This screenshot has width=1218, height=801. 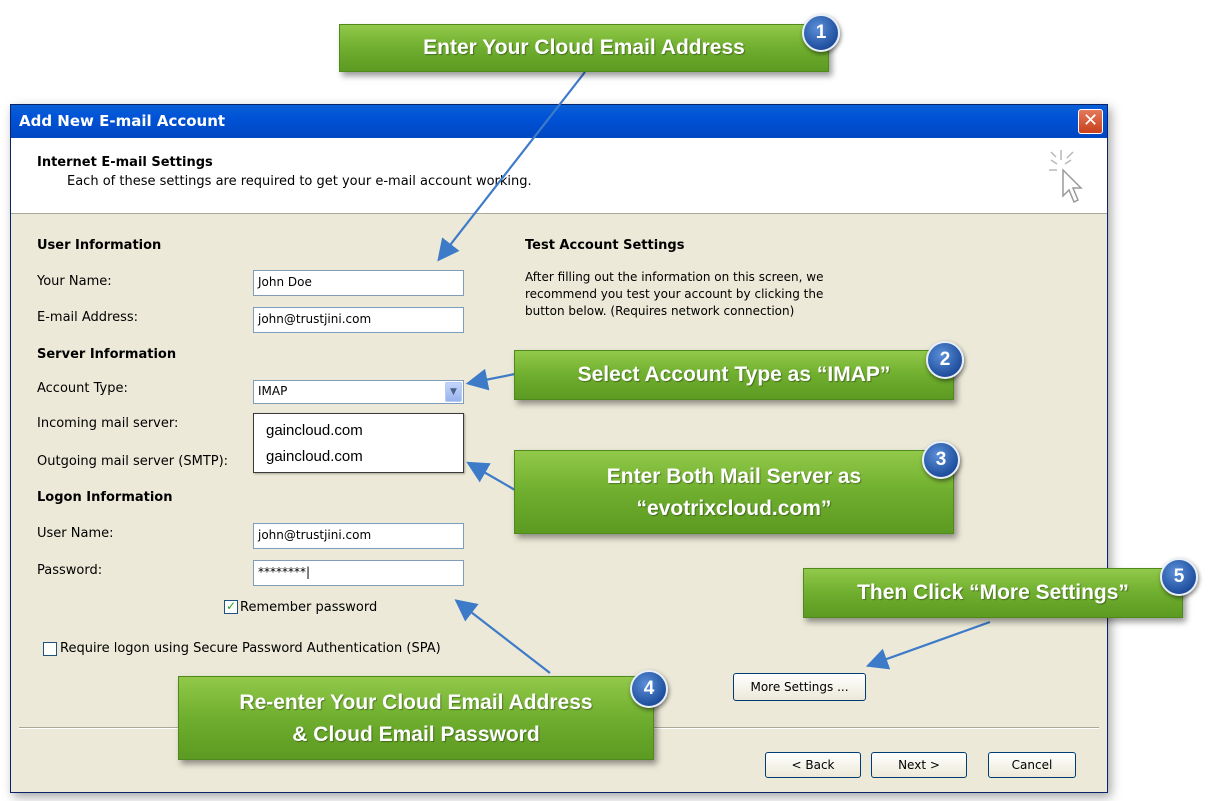 I want to click on email-address-label: E-mail Address:, so click(x=88, y=317).